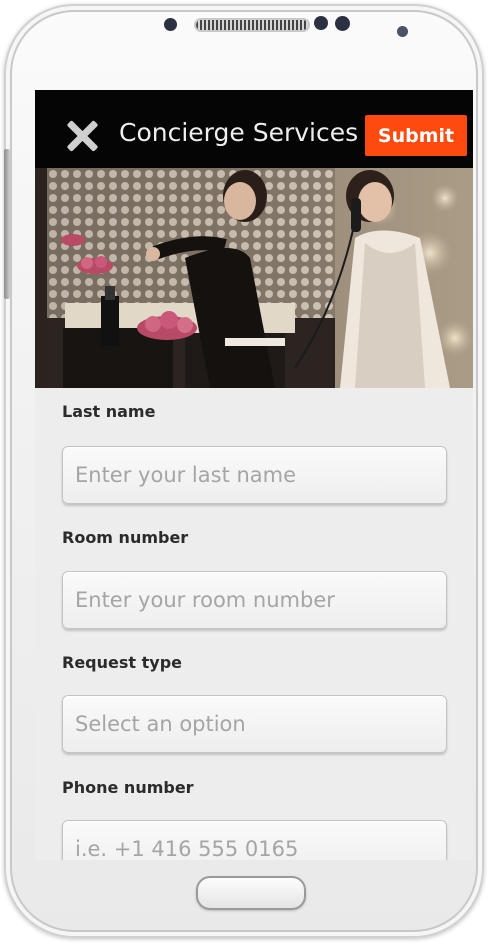 The width and height of the screenshot is (490, 943). What do you see at coordinates (254, 600) in the screenshot?
I see `room-number-input` at bounding box center [254, 600].